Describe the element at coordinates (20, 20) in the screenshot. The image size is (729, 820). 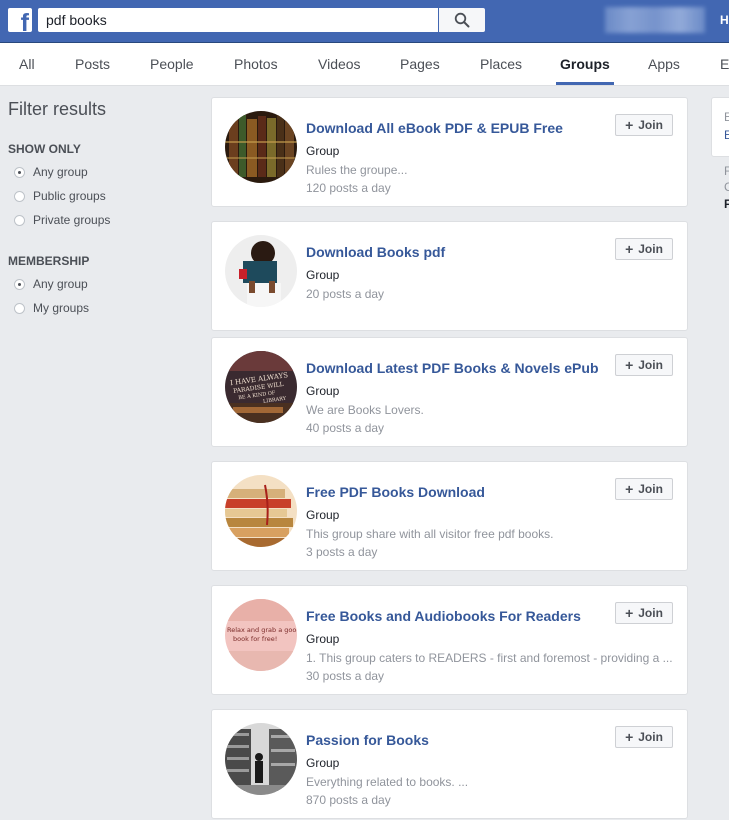
I see `facebook-logo-icon: f` at that location.